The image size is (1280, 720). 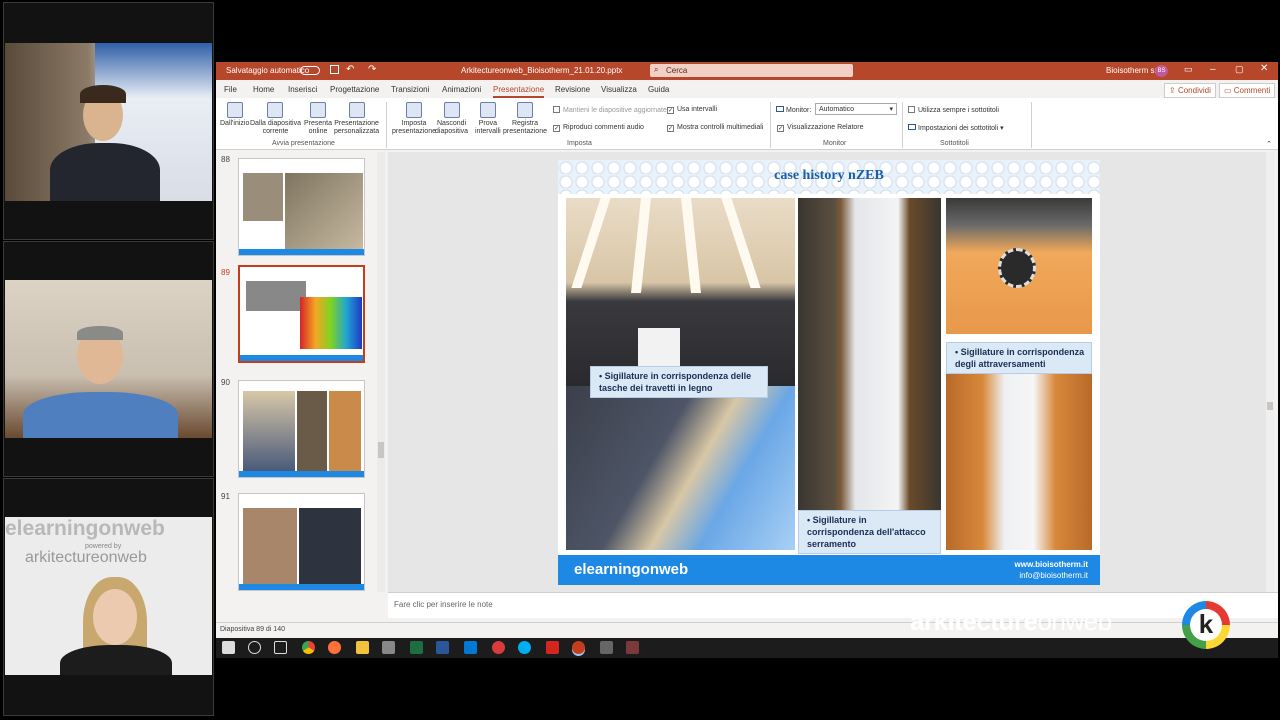 I want to click on file-explorer-icon, so click(x=362, y=647).